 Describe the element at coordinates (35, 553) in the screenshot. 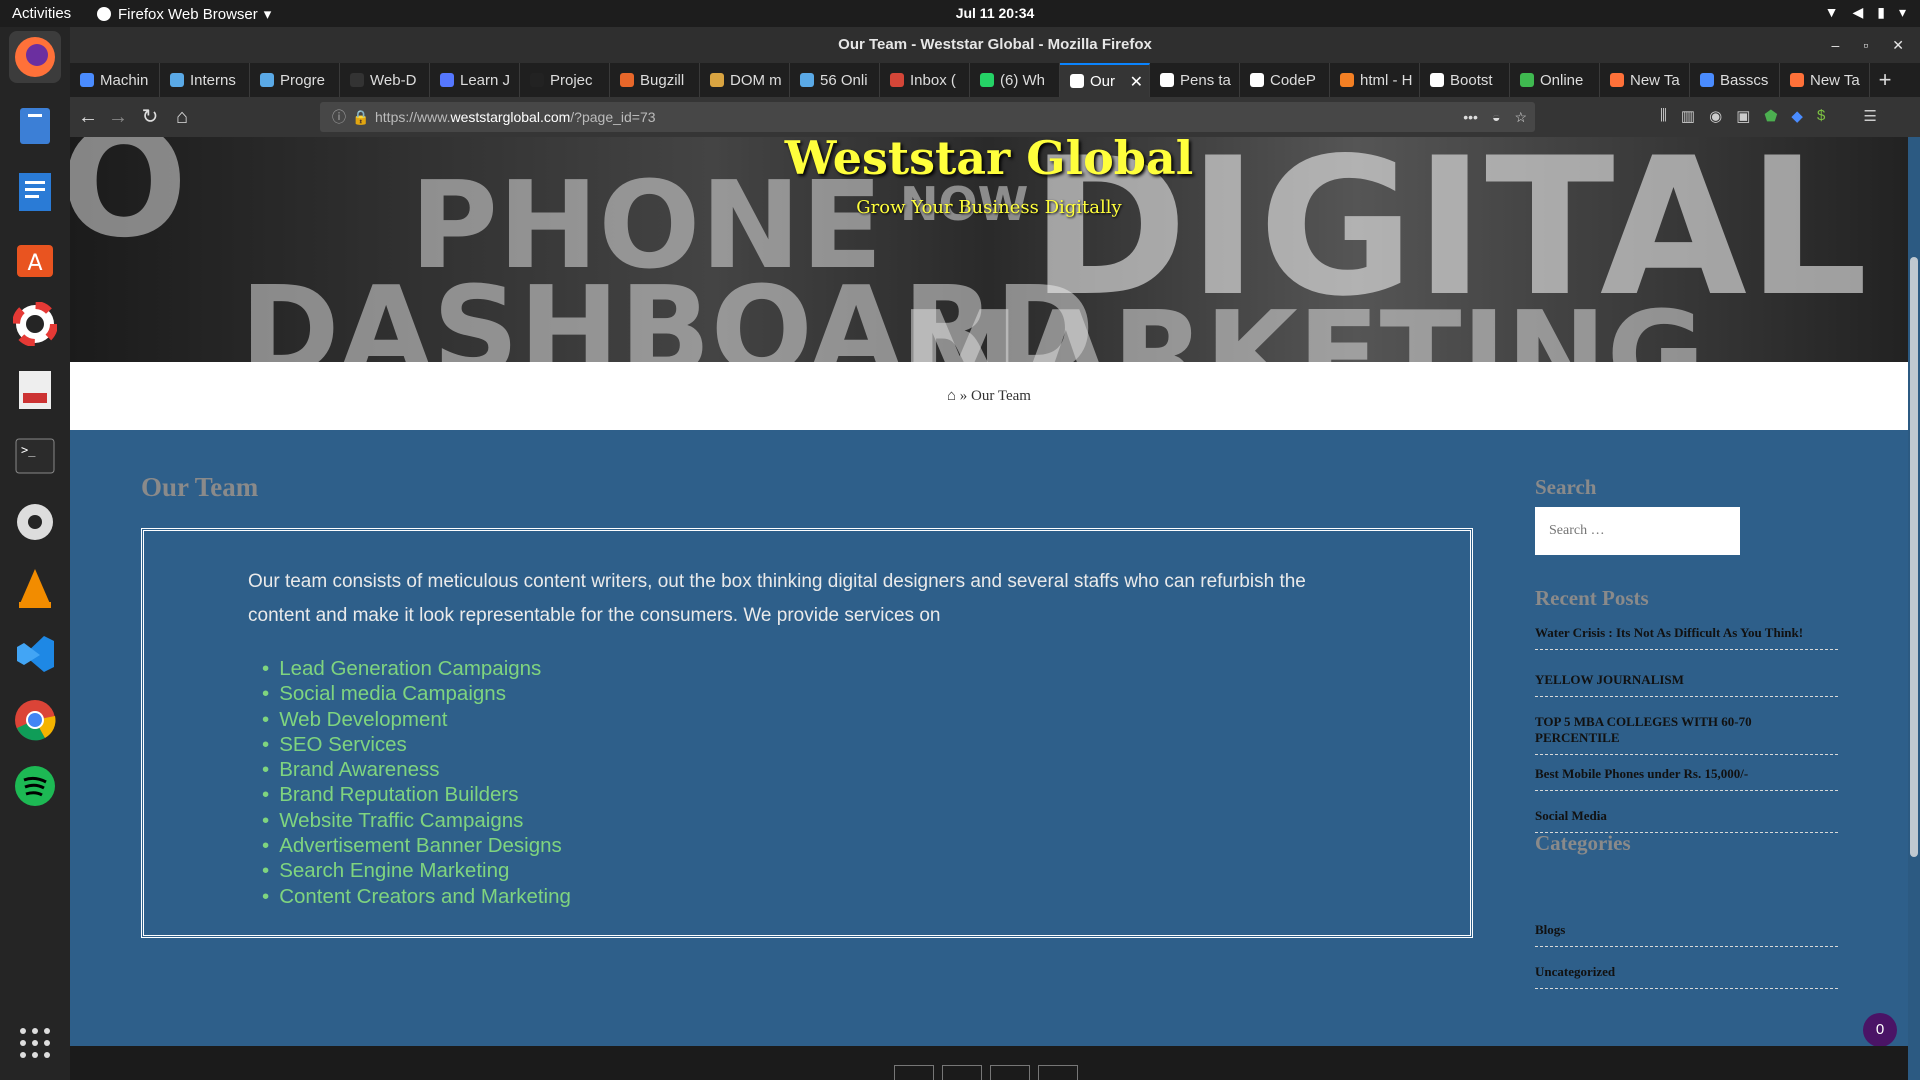

I see `dock: A >_` at that location.